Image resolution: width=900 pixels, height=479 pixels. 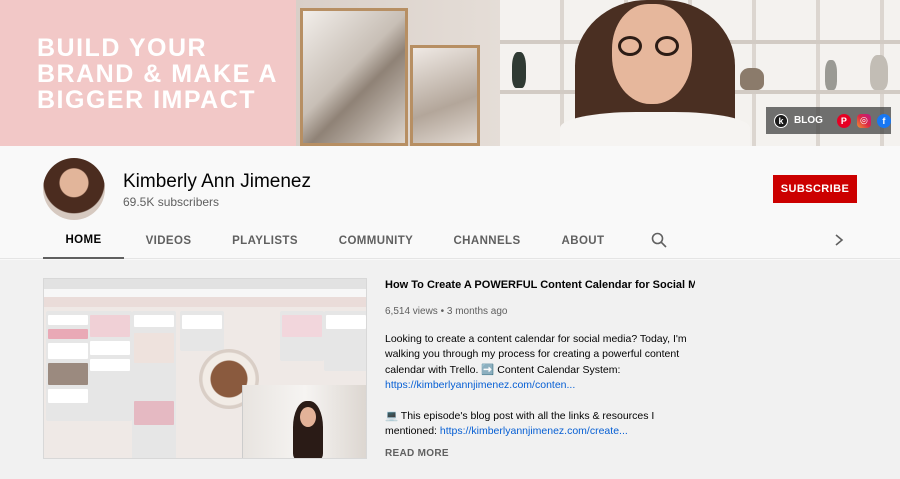 I want to click on channel-name: Kimberly Ann Jimenez, so click(x=217, y=181).